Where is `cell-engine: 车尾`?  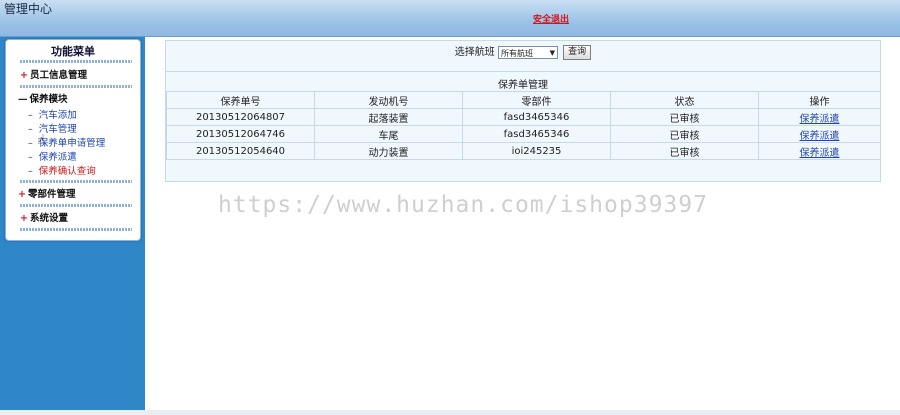 cell-engine: 车尾 is located at coordinates (388, 134).